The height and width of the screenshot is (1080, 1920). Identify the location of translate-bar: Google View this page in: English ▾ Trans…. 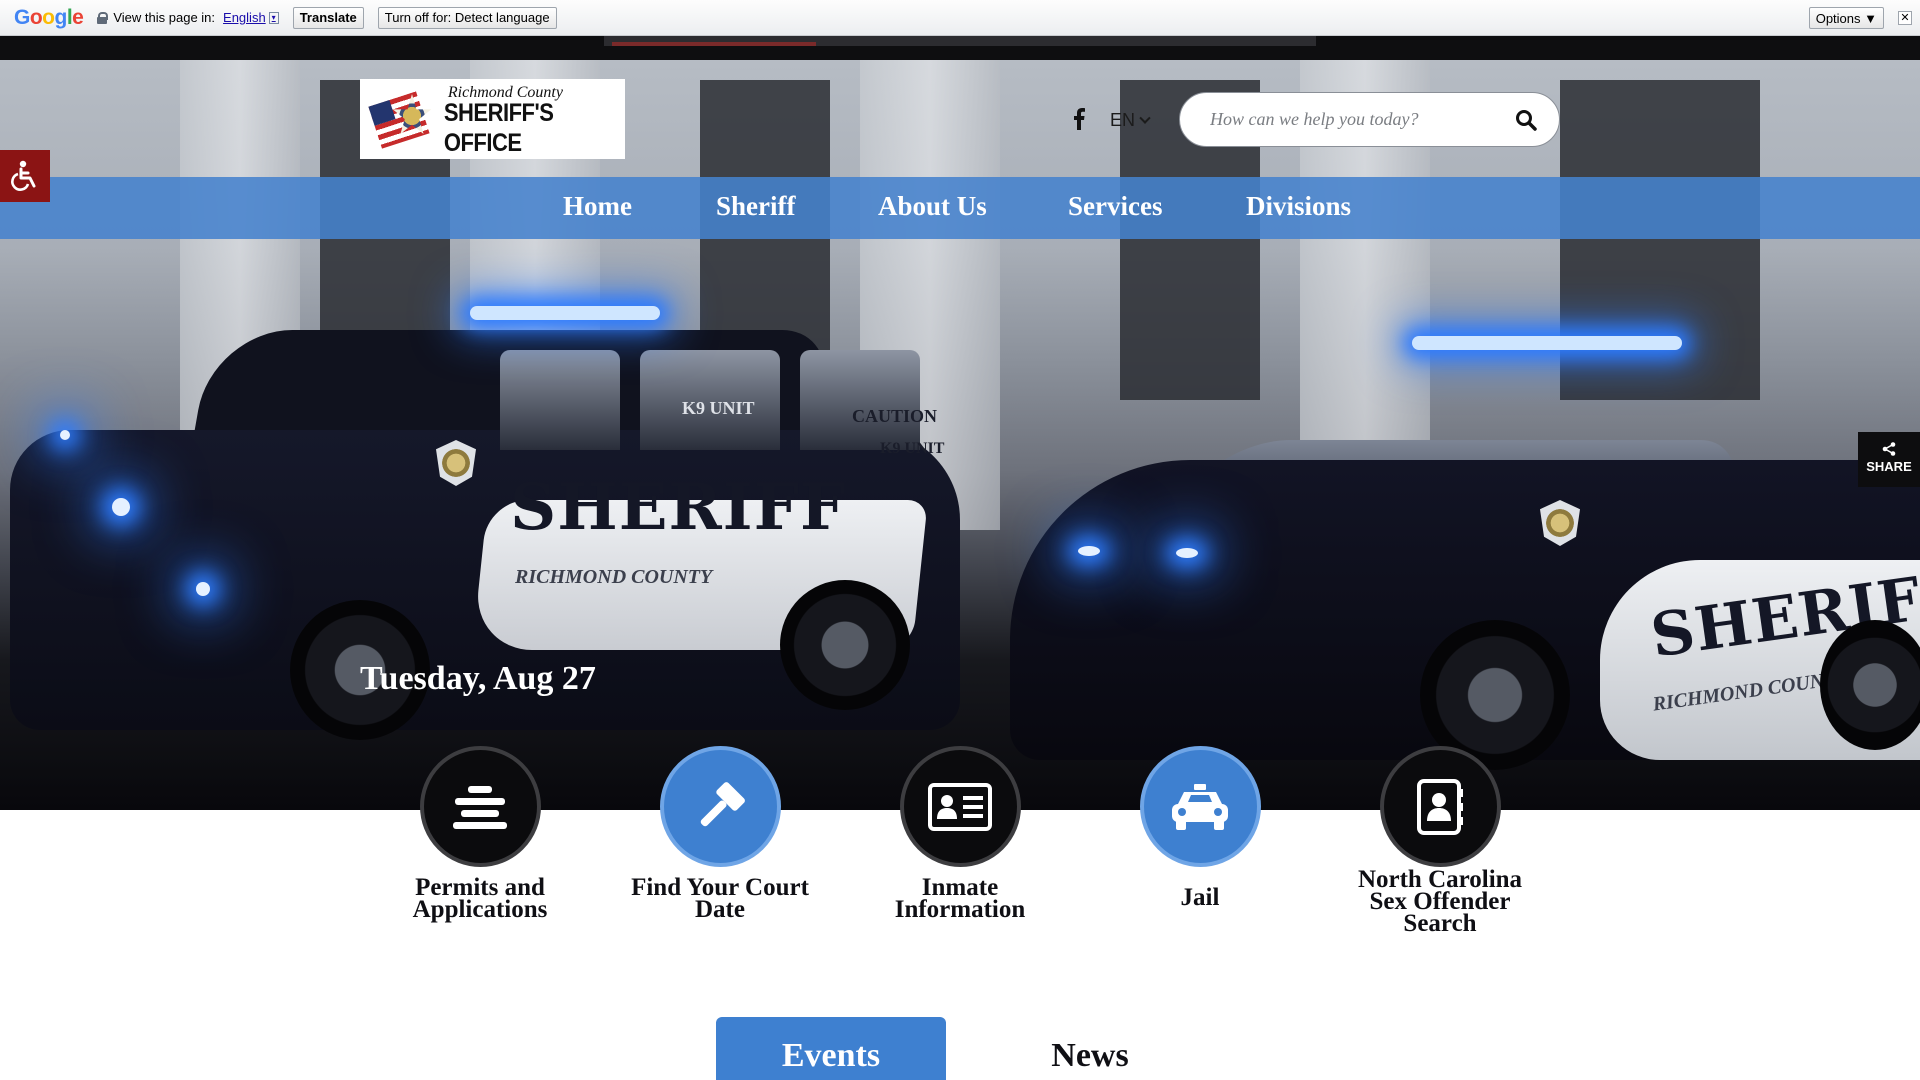
(960, 18).